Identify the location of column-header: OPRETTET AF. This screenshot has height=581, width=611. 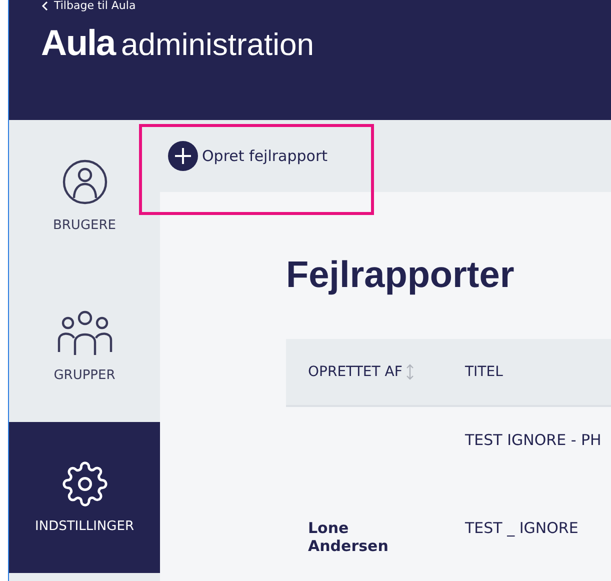
(355, 372).